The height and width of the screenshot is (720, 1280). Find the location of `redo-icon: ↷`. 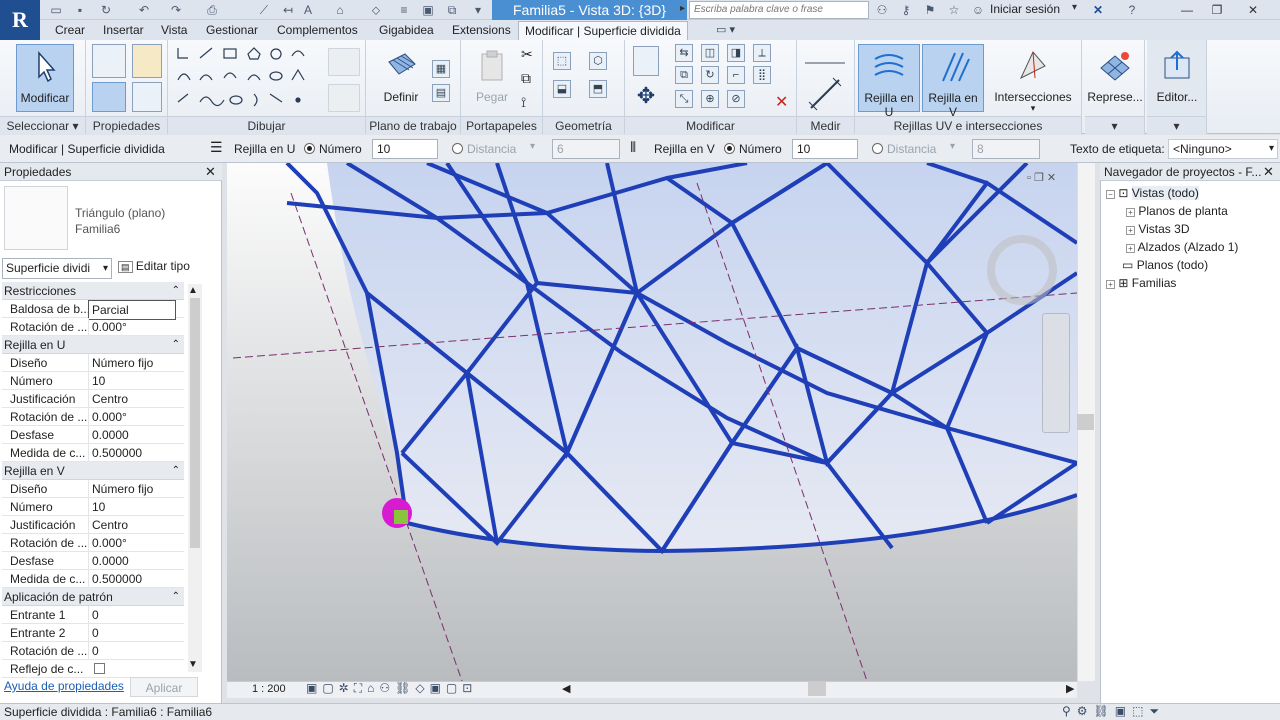

redo-icon: ↷ is located at coordinates (176, 10).